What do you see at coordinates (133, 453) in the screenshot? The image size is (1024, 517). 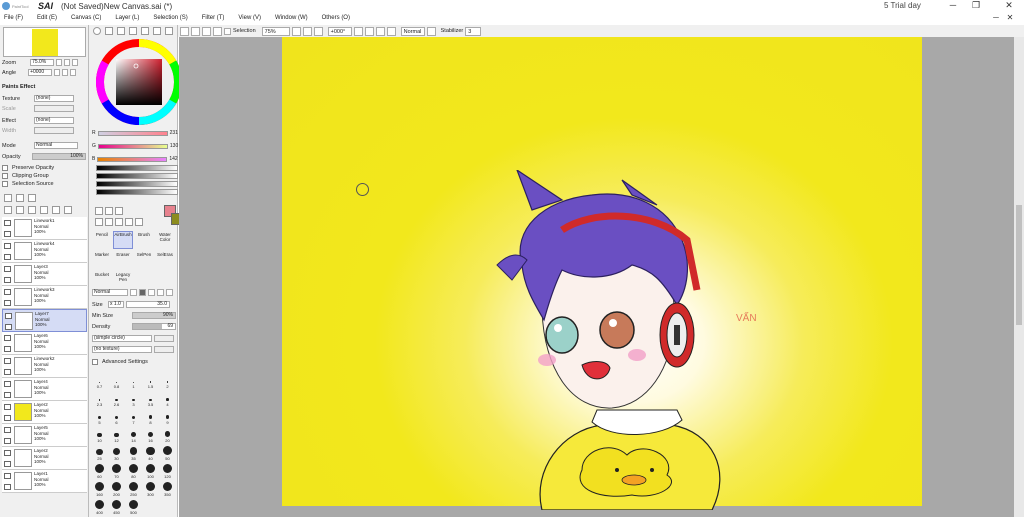 I see `brush-size-preset: 35` at bounding box center [133, 453].